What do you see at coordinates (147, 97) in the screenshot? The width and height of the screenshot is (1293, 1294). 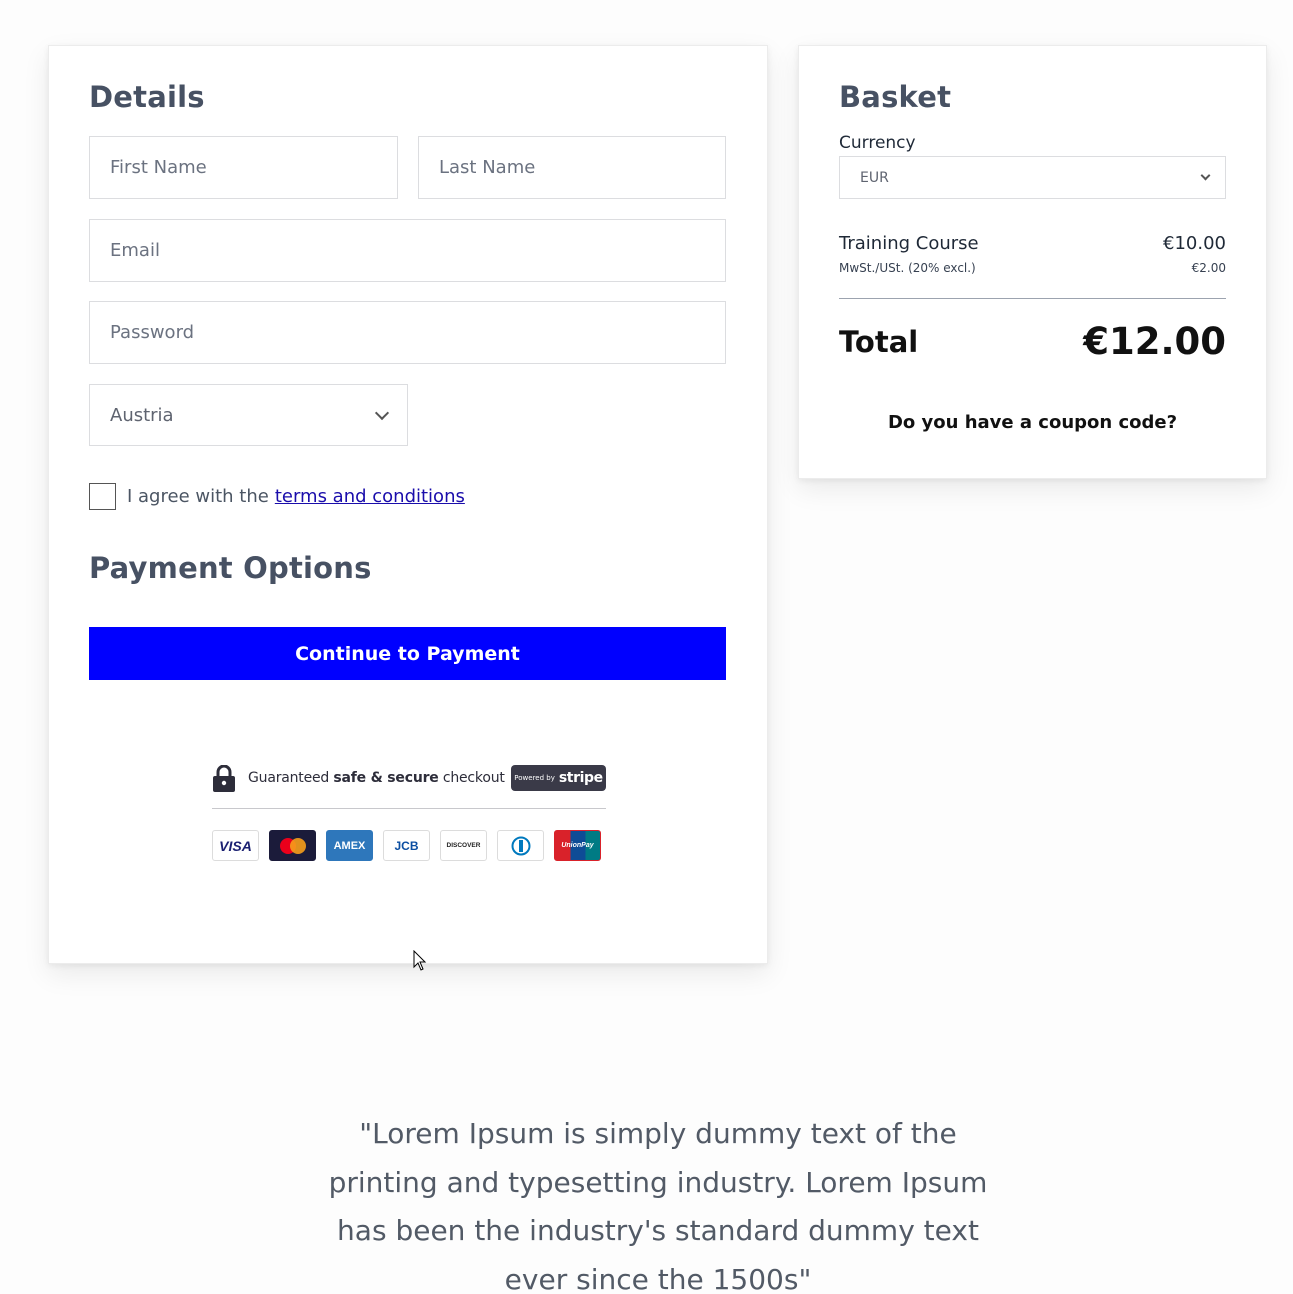 I see `details-title: Details` at bounding box center [147, 97].